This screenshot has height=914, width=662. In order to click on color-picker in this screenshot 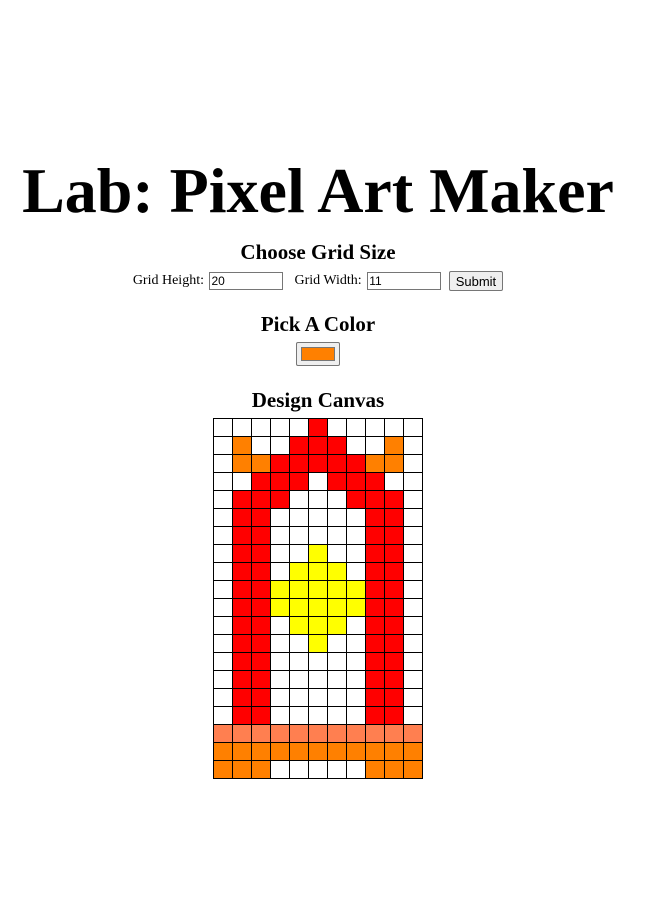, I will do `click(318, 354)`.